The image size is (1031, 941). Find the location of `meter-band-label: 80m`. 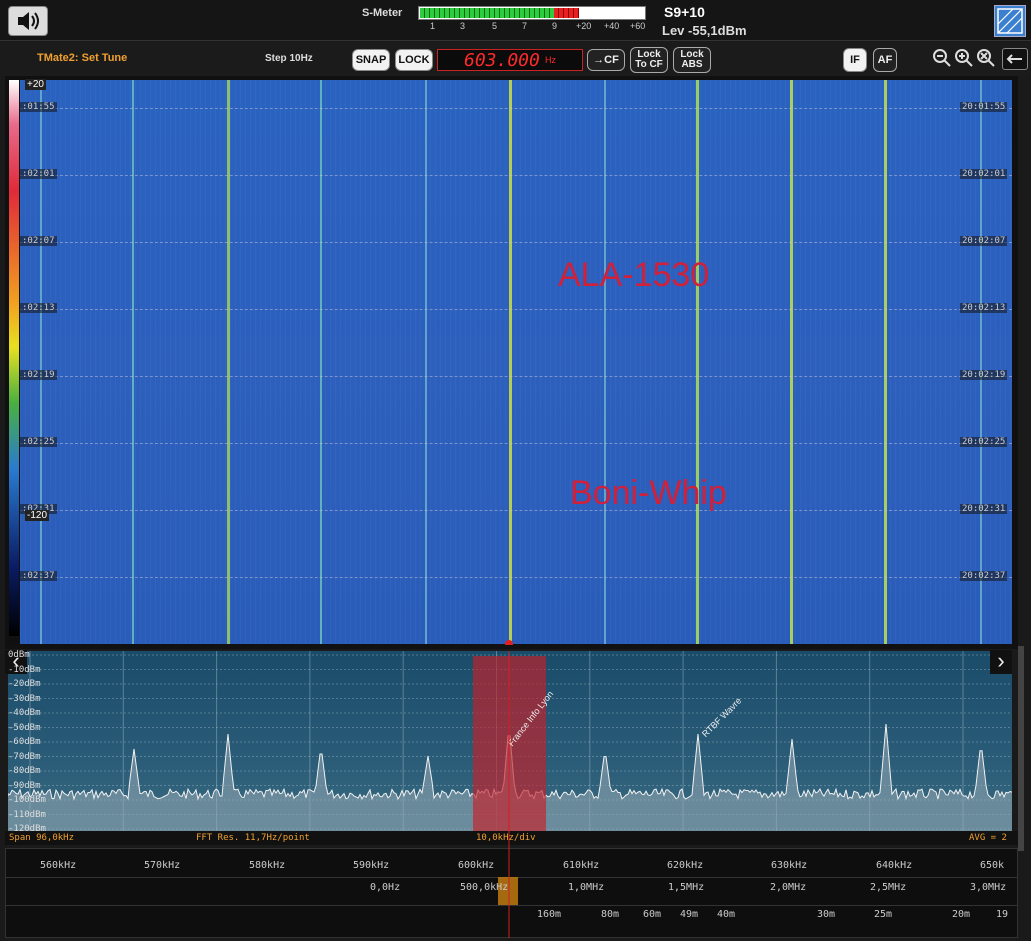

meter-band-label: 80m is located at coordinates (610, 914).